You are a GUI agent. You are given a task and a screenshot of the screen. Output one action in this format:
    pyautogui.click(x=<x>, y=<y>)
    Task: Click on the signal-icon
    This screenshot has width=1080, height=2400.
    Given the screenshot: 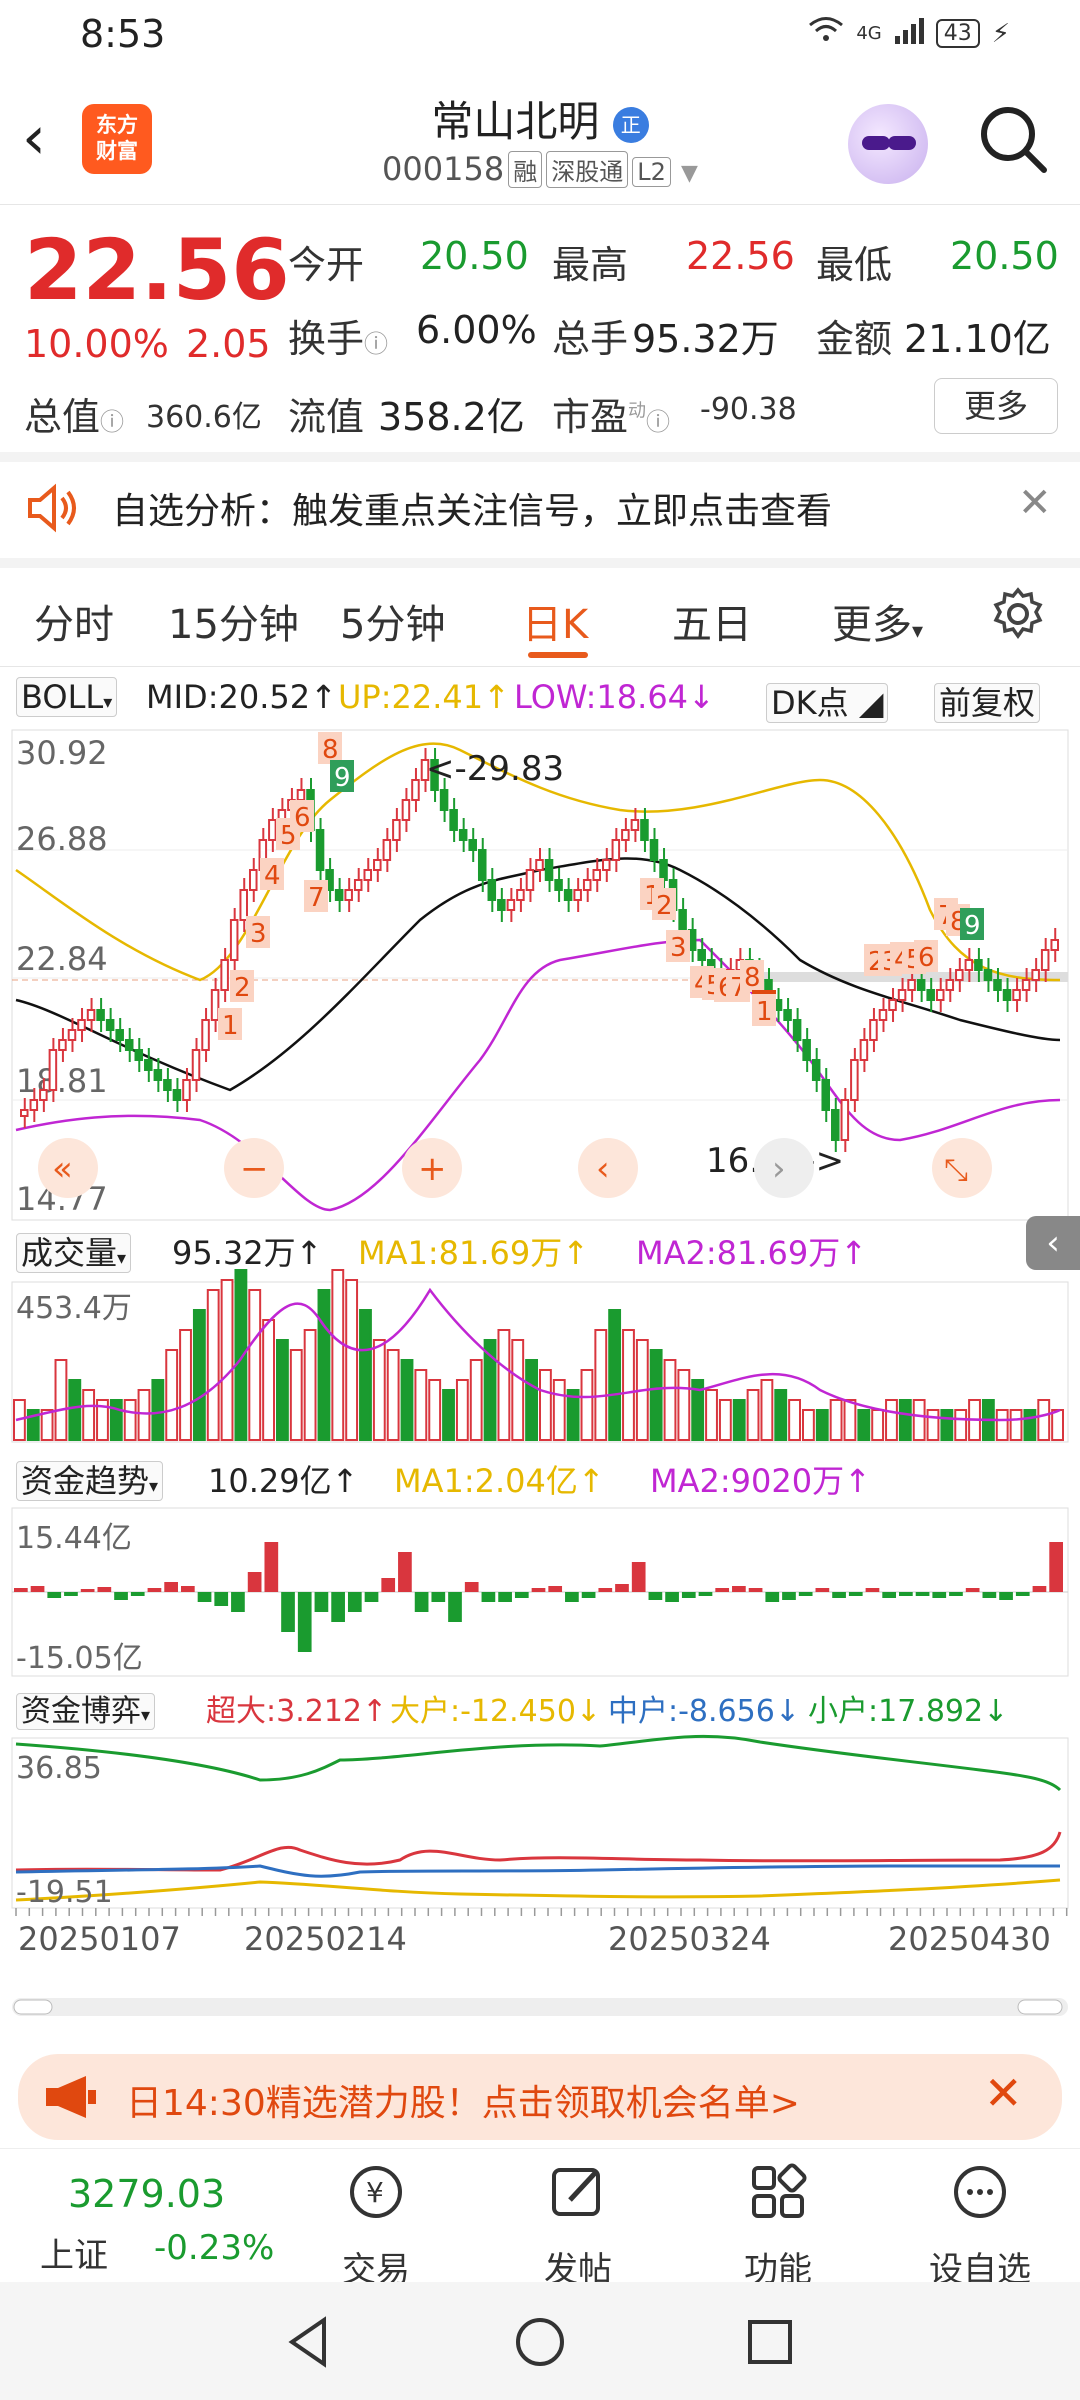 What is the action you would take?
    pyautogui.click(x=909, y=33)
    